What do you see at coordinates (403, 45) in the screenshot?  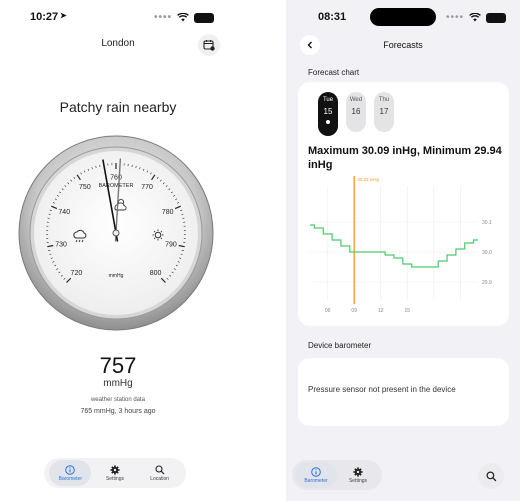 I see `page-title: Forecasts` at bounding box center [403, 45].